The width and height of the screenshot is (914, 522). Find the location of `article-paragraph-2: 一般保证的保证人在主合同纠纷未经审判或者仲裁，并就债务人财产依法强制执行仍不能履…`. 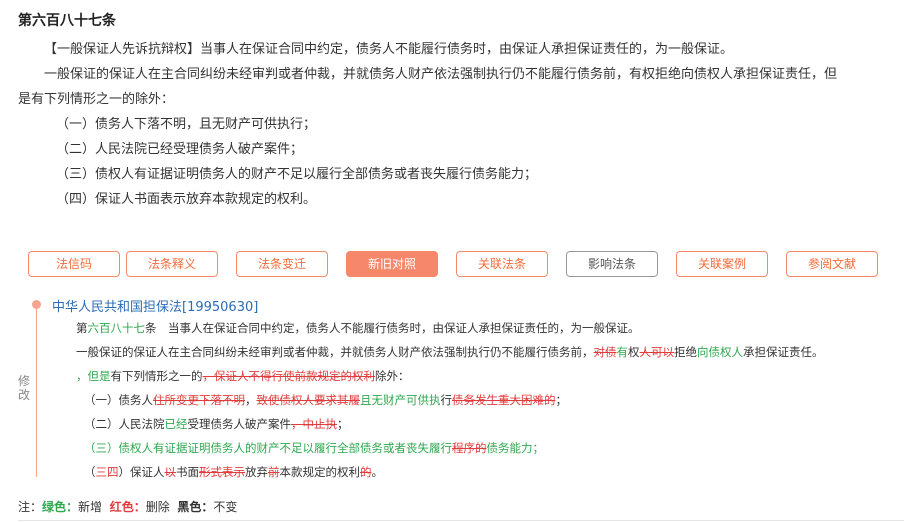

article-paragraph-2: 一般保证的保证人在主合同纠纷未经审判或者仲裁，并就债务人财产依法强制执行仍不能履… is located at coordinates (441, 74).